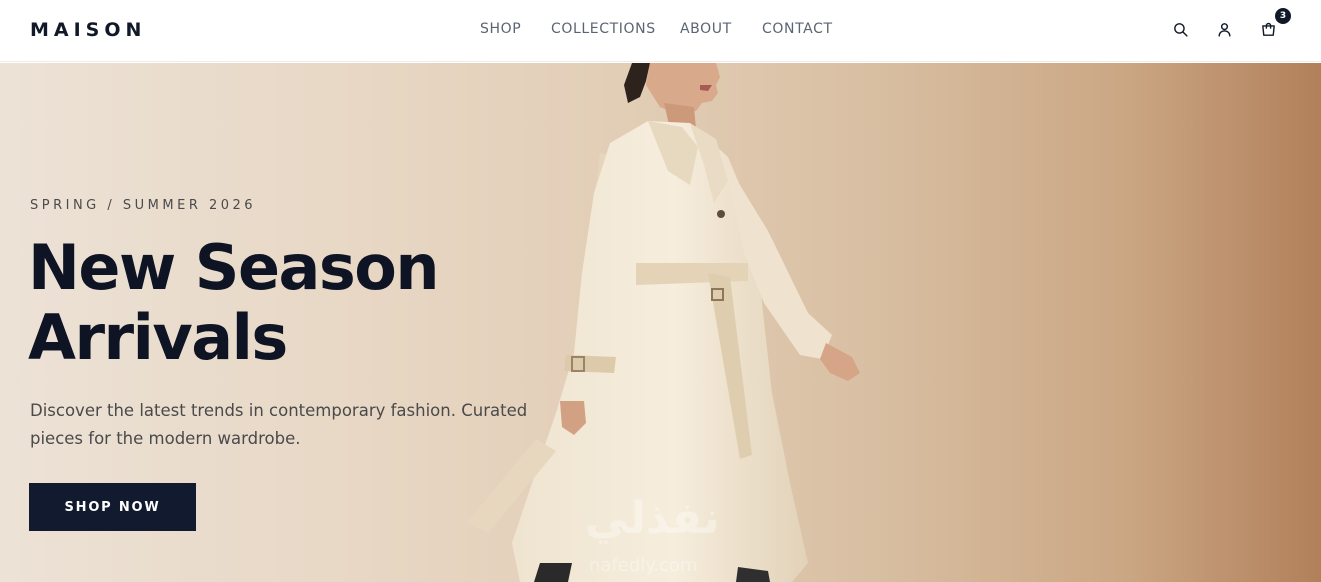 The image size is (1321, 582). What do you see at coordinates (1181, 30) in the screenshot?
I see `search-icon` at bounding box center [1181, 30].